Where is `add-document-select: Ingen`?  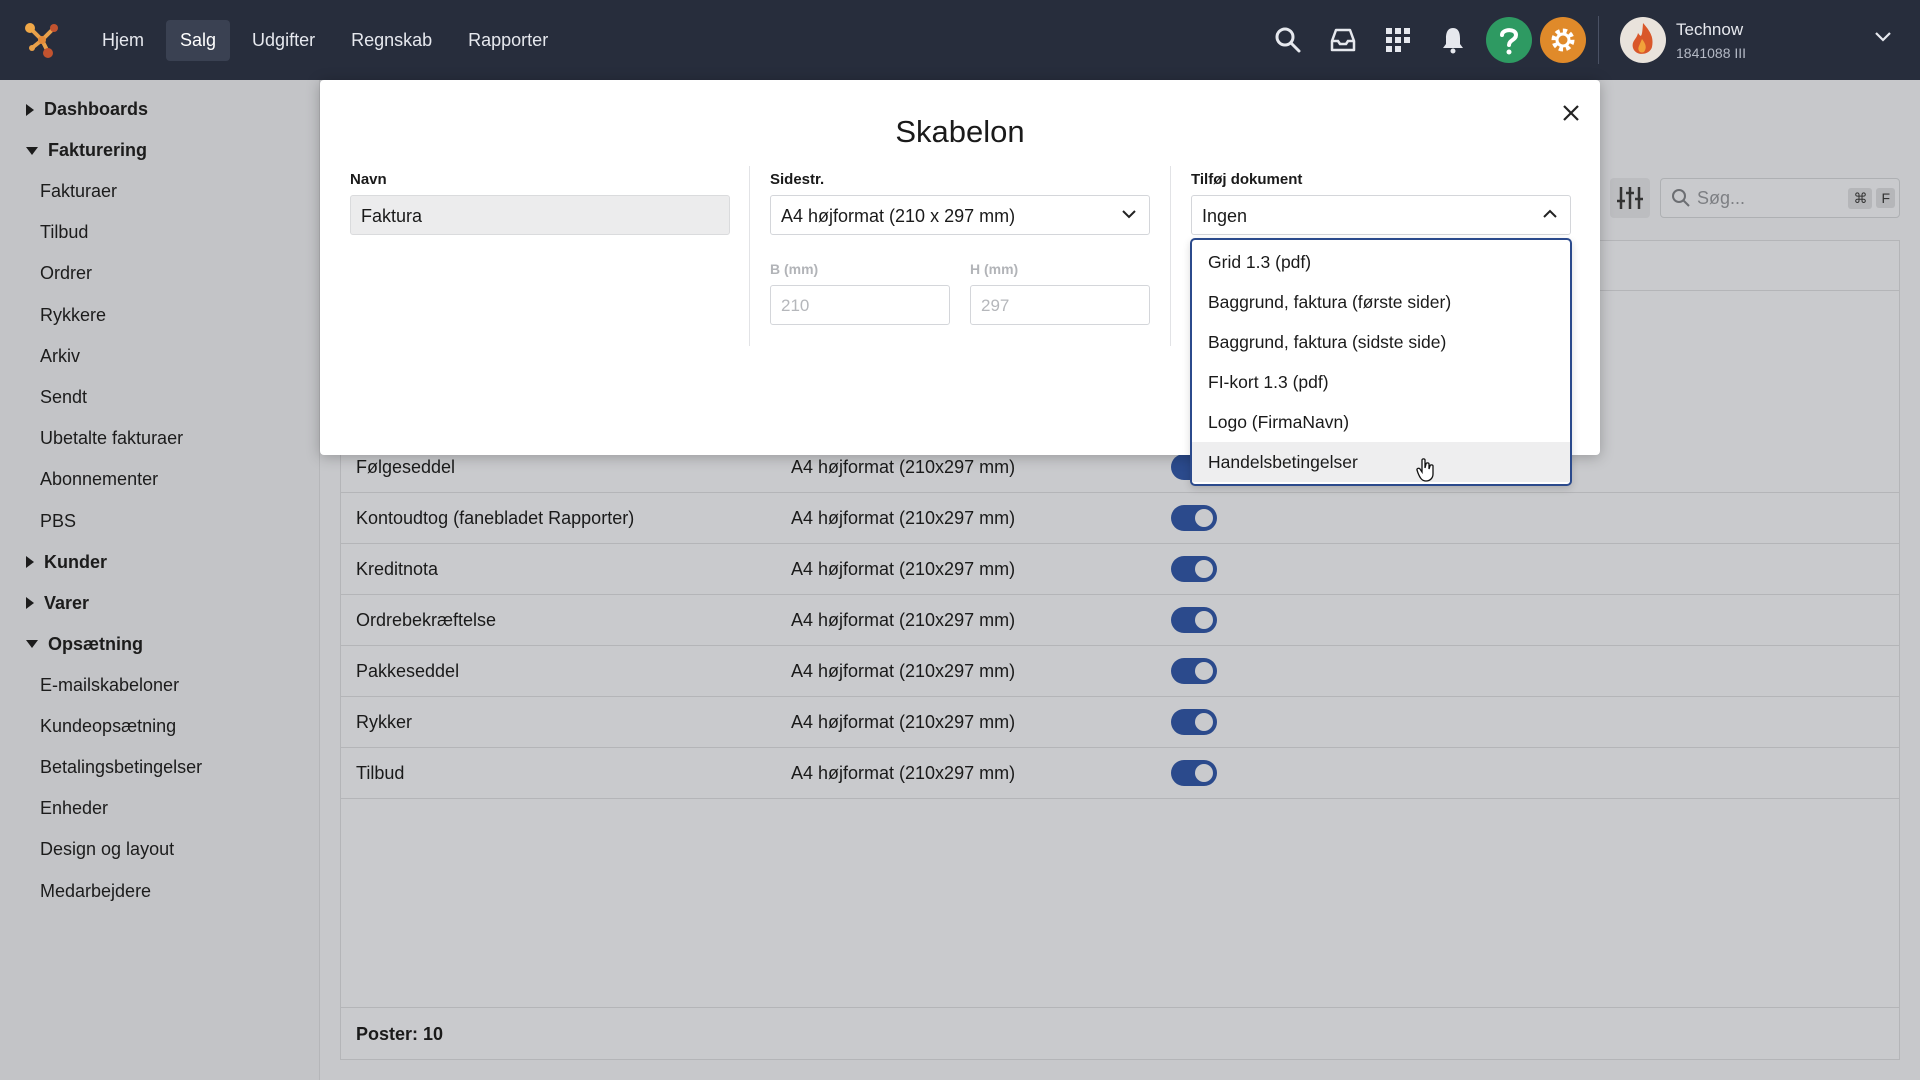
add-document-select: Ingen is located at coordinates (1381, 215).